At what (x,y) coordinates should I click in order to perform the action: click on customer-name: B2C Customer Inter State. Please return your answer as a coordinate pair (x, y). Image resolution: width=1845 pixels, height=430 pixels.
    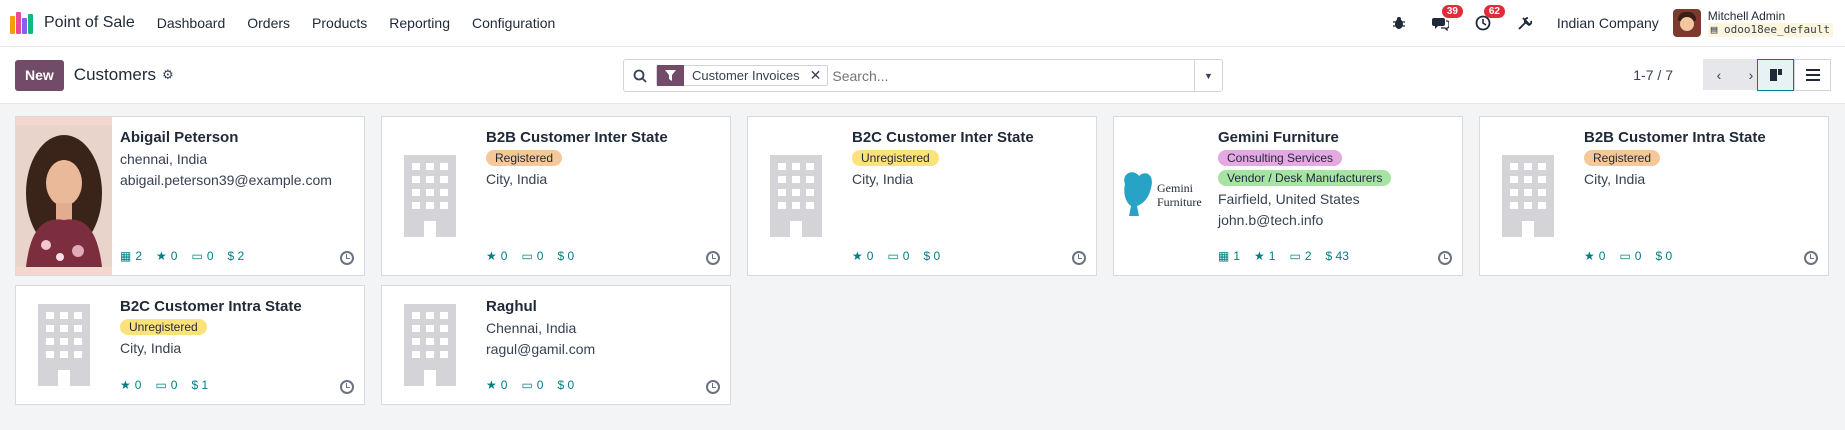
    Looking at the image, I should click on (943, 137).